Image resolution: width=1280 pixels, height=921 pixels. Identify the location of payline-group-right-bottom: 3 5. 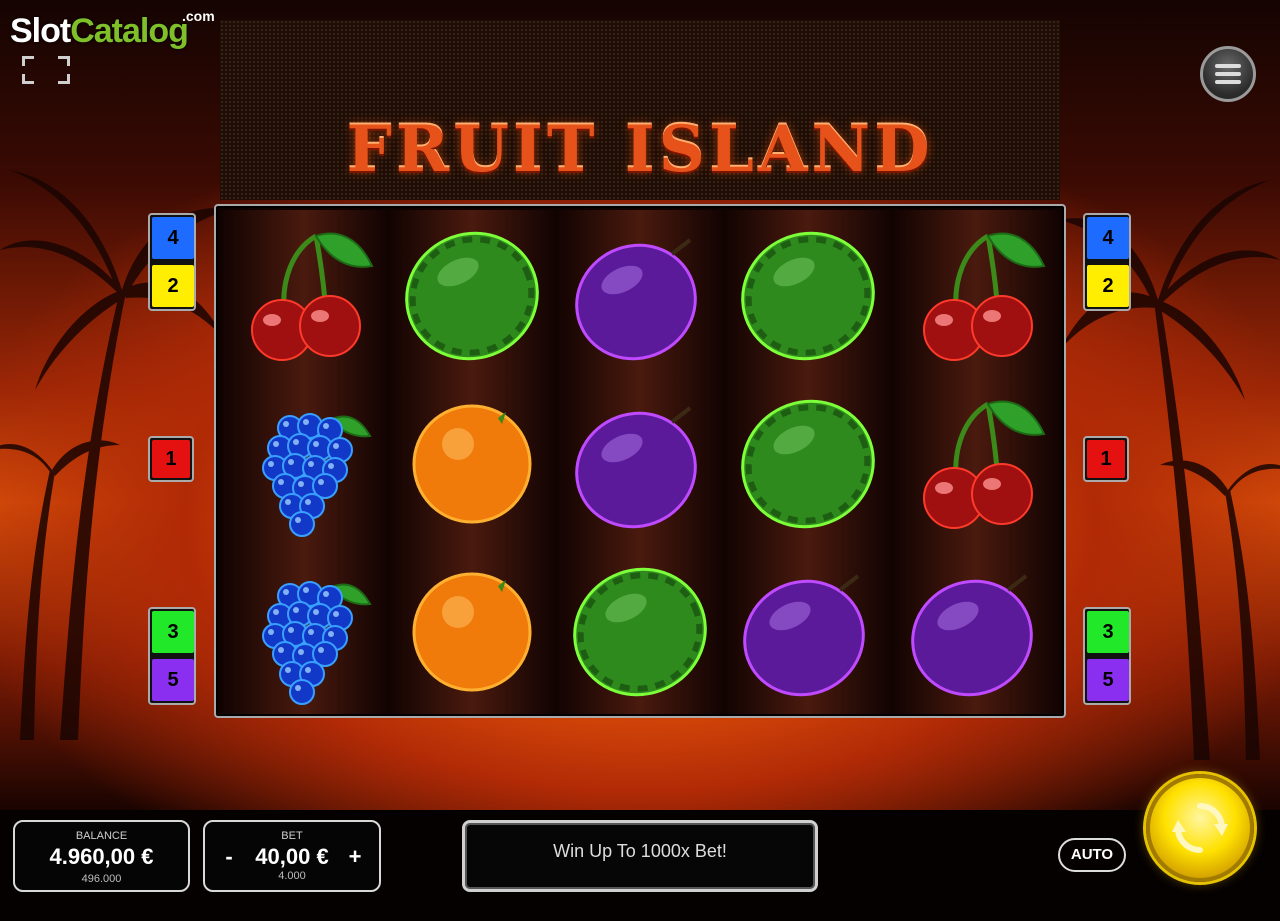
(1107, 656).